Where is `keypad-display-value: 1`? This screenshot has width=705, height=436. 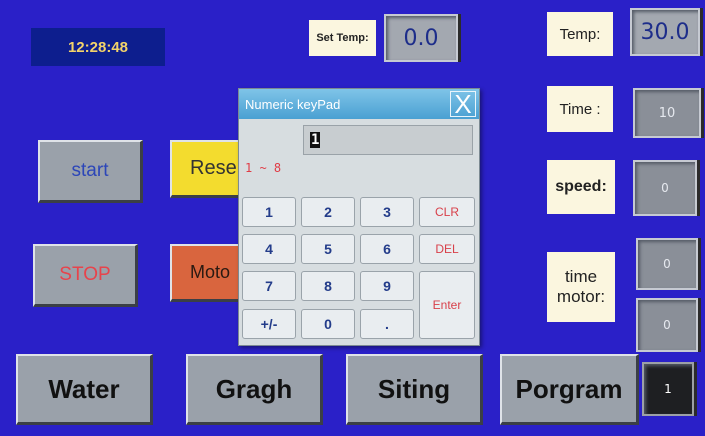
keypad-display-value: 1 is located at coordinates (315, 140).